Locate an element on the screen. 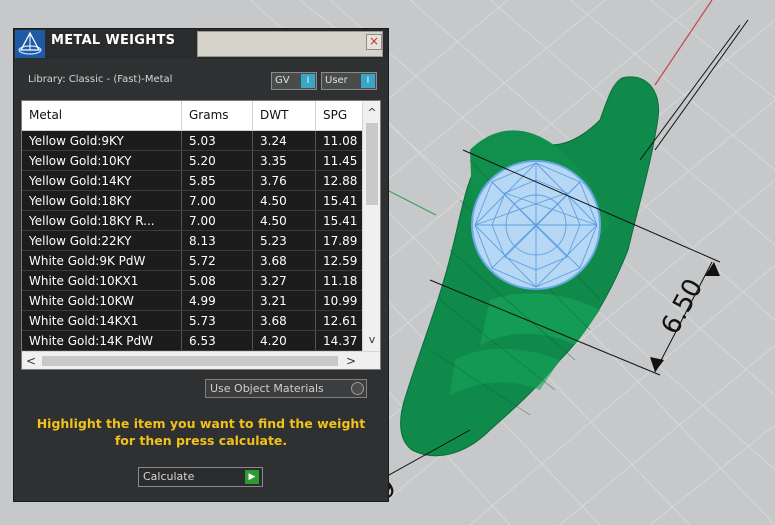 The height and width of the screenshot is (525, 775). cell-dwt: 5.23 is located at coordinates (284, 240).